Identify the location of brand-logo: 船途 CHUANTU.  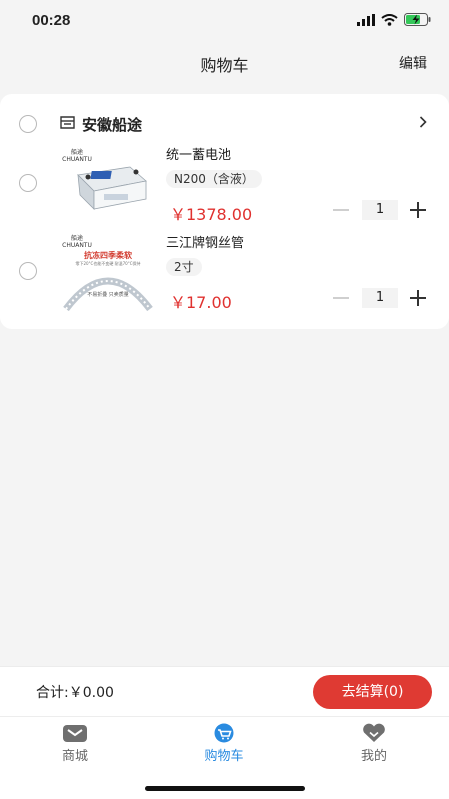
(77, 156).